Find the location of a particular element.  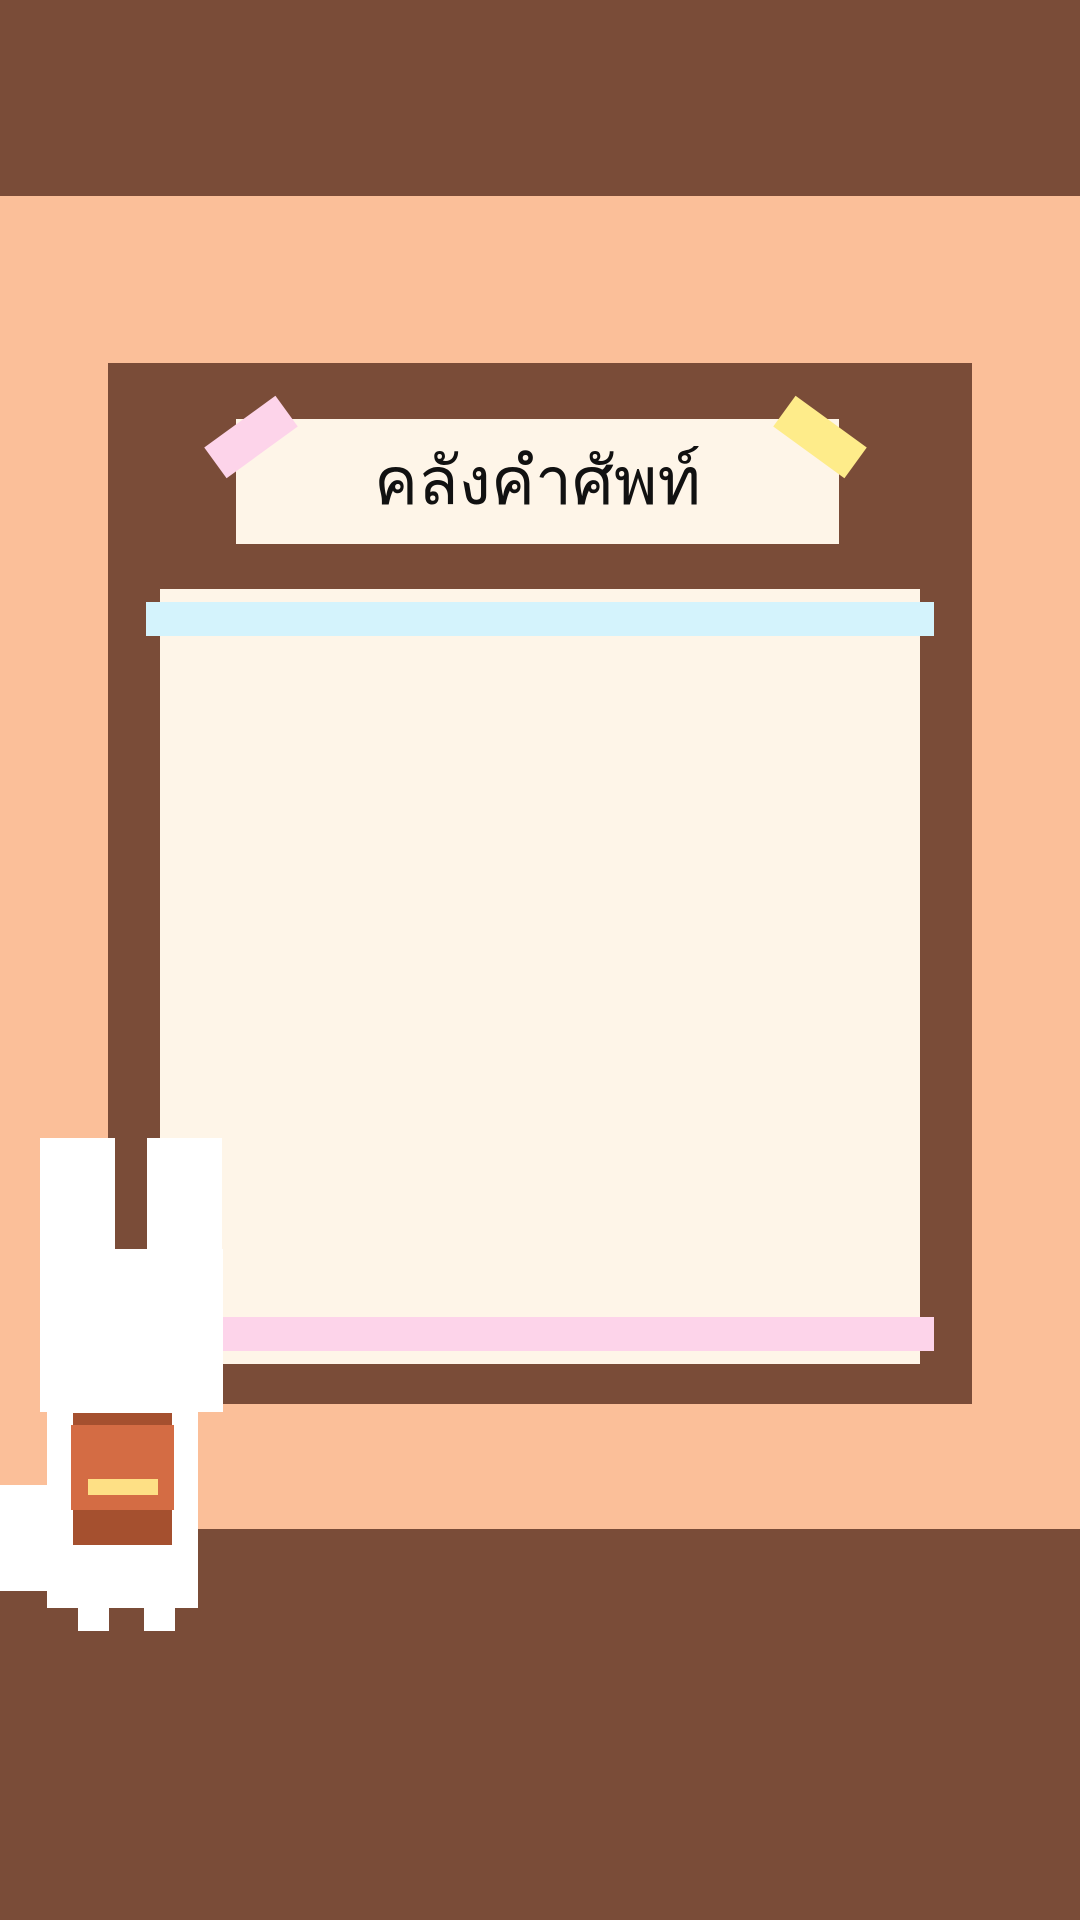

bunny-foot-left is located at coordinates (93, 1617).